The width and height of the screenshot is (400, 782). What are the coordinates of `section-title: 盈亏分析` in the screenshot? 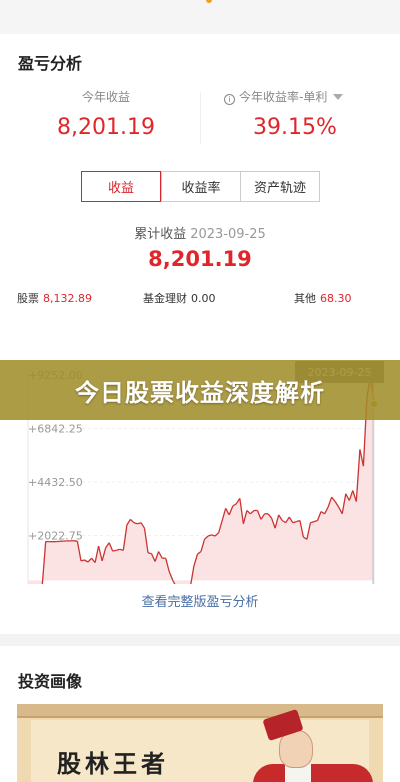 It's located at (50, 63).